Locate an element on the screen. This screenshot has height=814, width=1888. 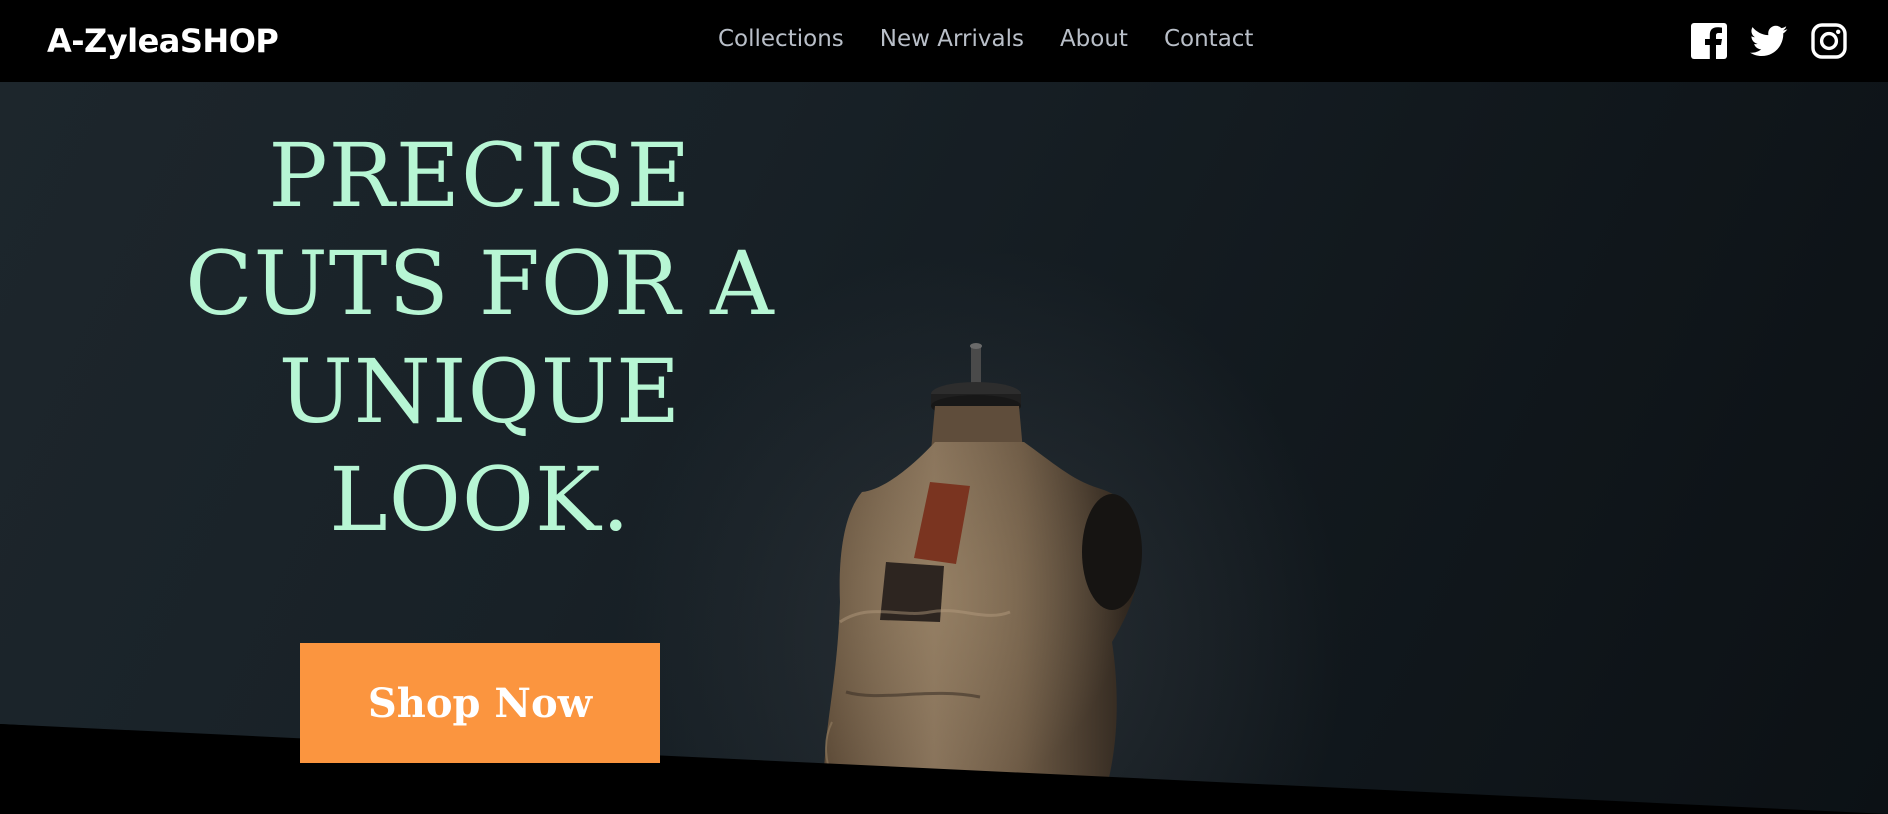
instagram-icon is located at coordinates (1829, 41).